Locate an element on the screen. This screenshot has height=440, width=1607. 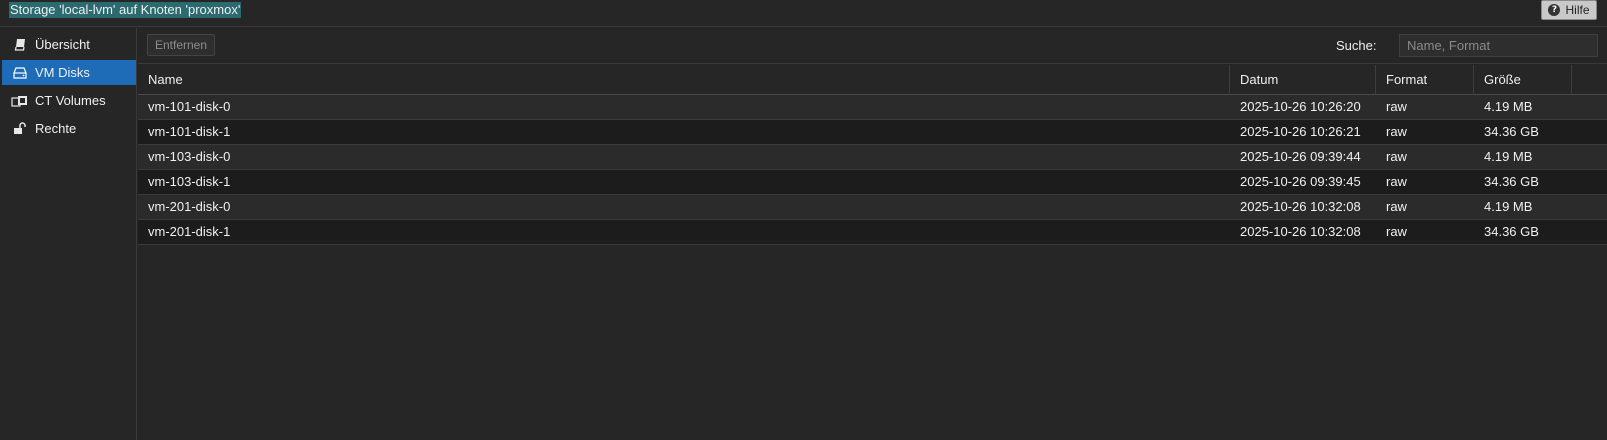
cell-date: 2025-10-26 10:26:21 is located at coordinates (1300, 131).